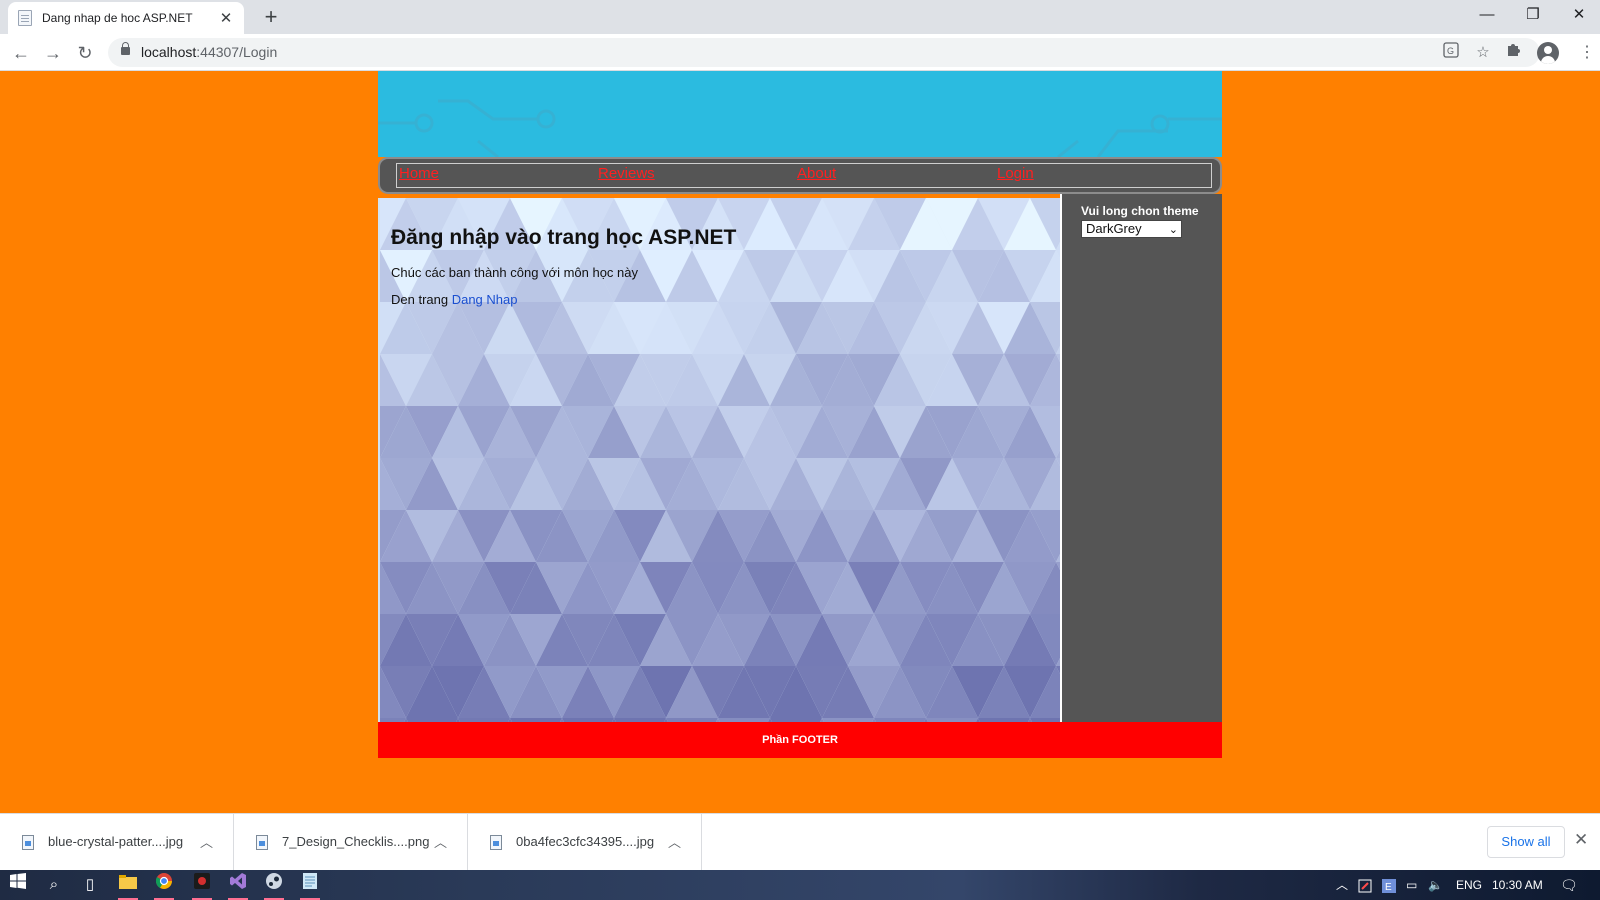 The image size is (1600, 900). I want to click on download-filename: 0ba4fec3cfc34395....jpg, so click(585, 841).